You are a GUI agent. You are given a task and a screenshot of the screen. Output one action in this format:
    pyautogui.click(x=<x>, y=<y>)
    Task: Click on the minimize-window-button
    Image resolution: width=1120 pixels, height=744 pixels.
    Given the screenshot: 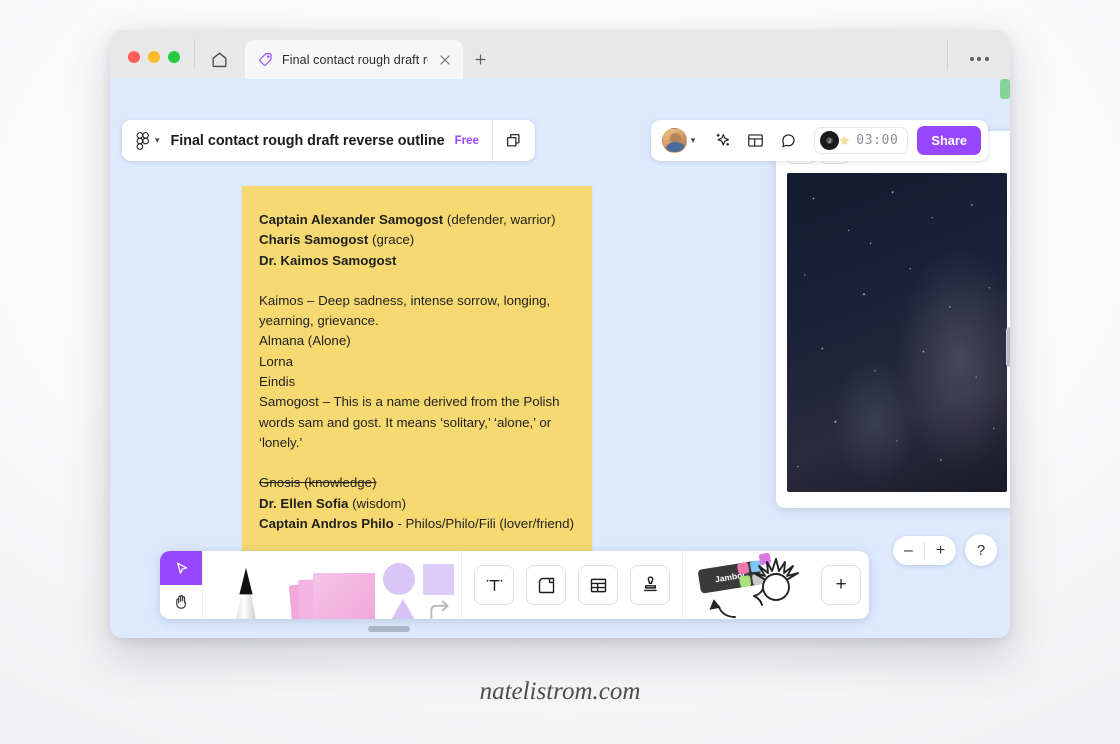 What is the action you would take?
    pyautogui.click(x=154, y=57)
    